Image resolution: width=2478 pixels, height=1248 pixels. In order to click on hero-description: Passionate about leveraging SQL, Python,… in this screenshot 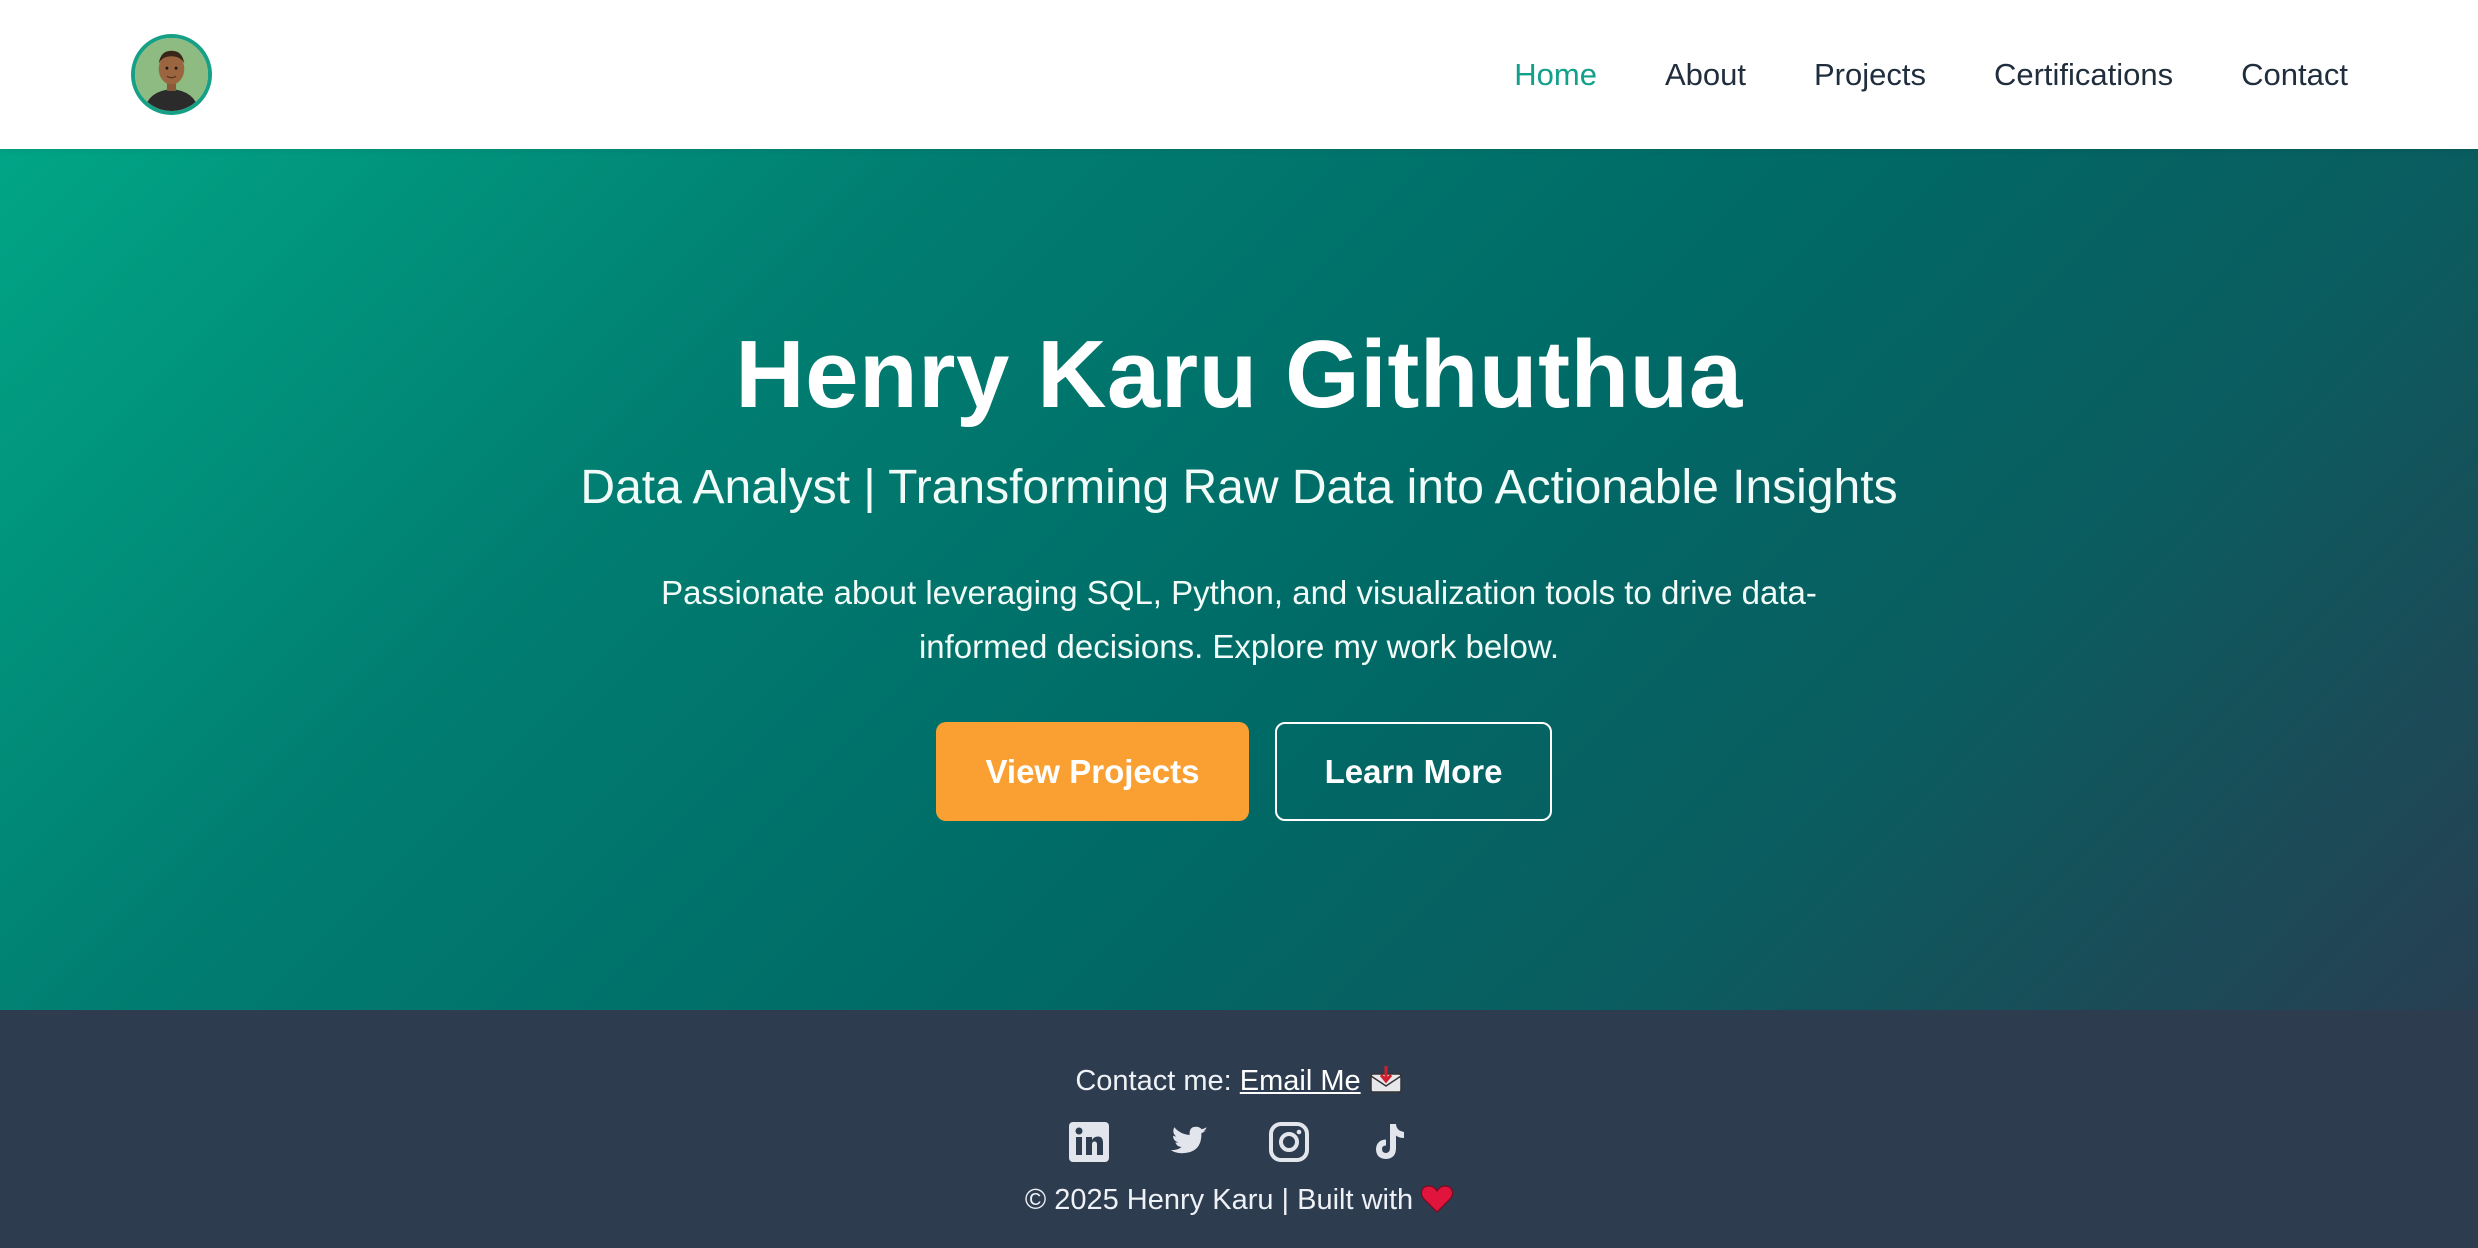, I will do `click(1239, 619)`.